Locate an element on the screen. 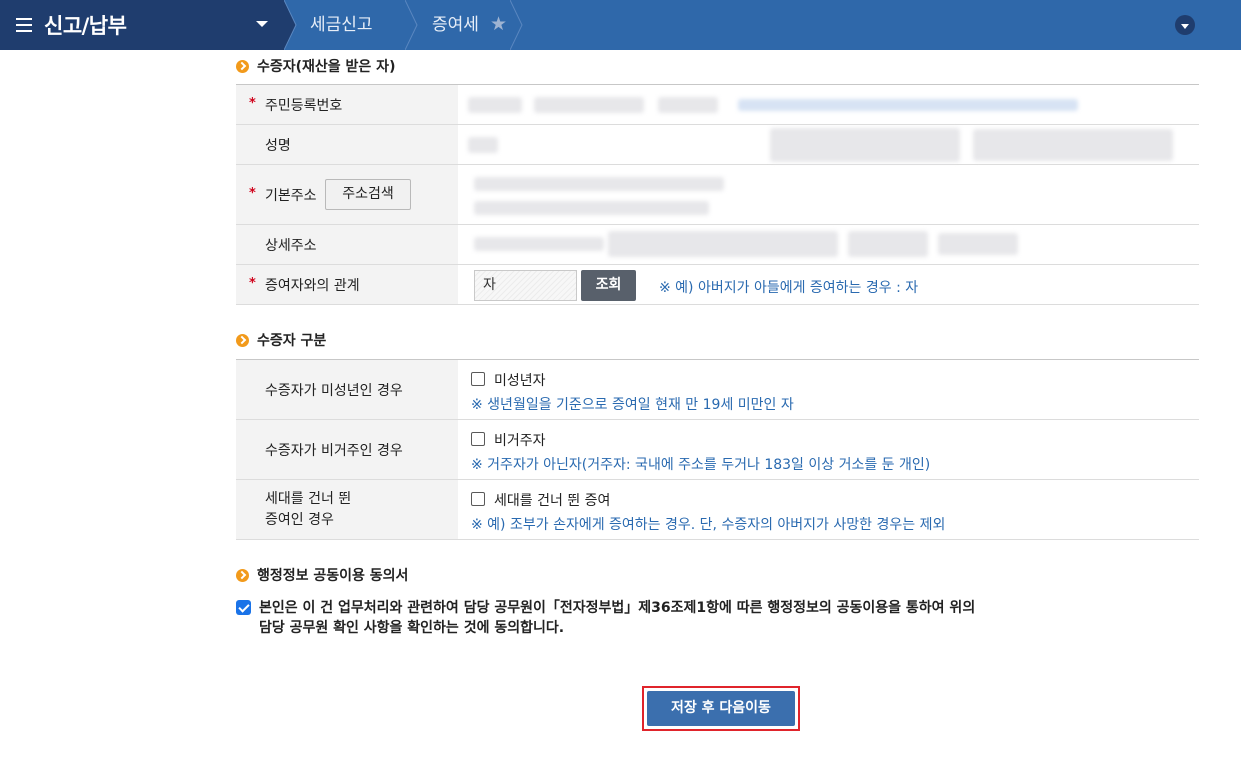 This screenshot has width=1241, height=773. section-title-donee: 수증자(재산을 받은 자) is located at coordinates (315, 66).